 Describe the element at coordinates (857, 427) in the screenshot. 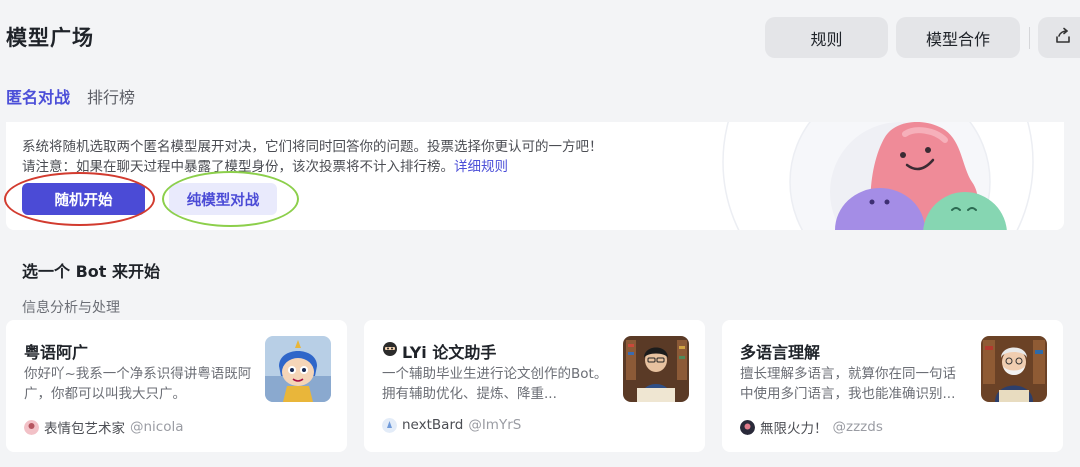

I see `author-handle: @zzzds` at that location.